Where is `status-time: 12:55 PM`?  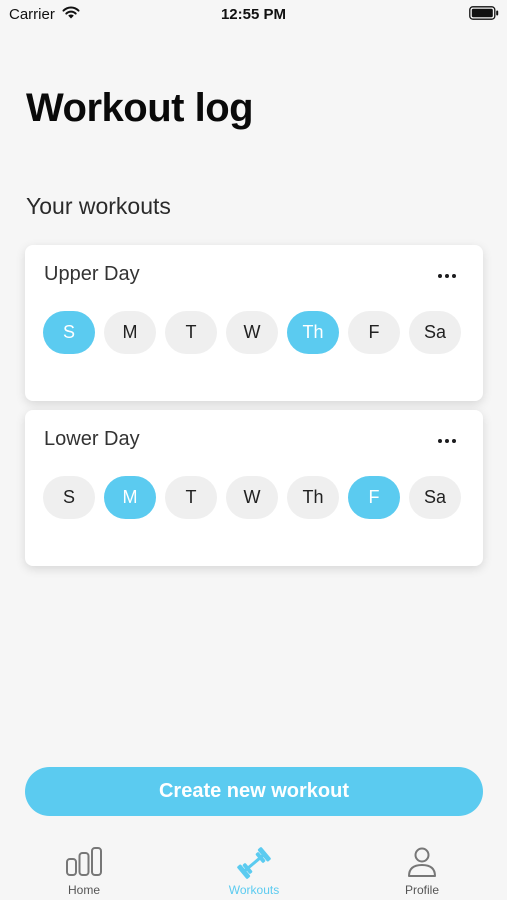 status-time: 12:55 PM is located at coordinates (253, 14).